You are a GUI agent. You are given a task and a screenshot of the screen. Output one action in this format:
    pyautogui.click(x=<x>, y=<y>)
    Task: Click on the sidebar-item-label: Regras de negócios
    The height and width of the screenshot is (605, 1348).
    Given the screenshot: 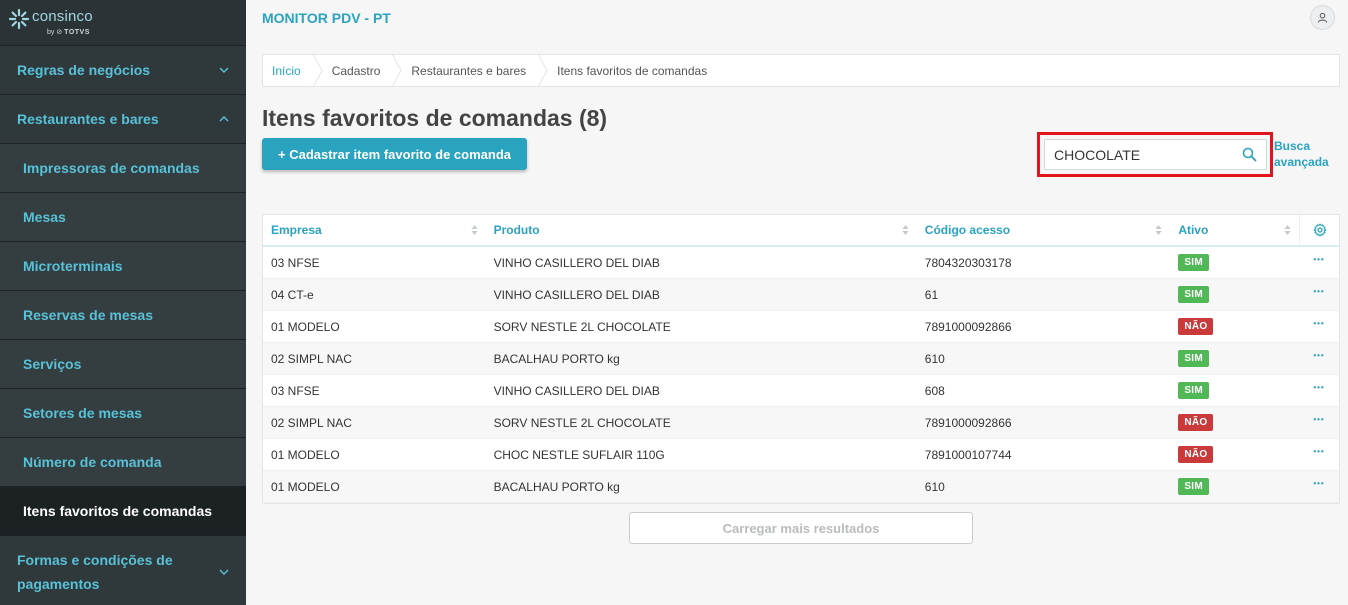 What is the action you would take?
    pyautogui.click(x=84, y=70)
    